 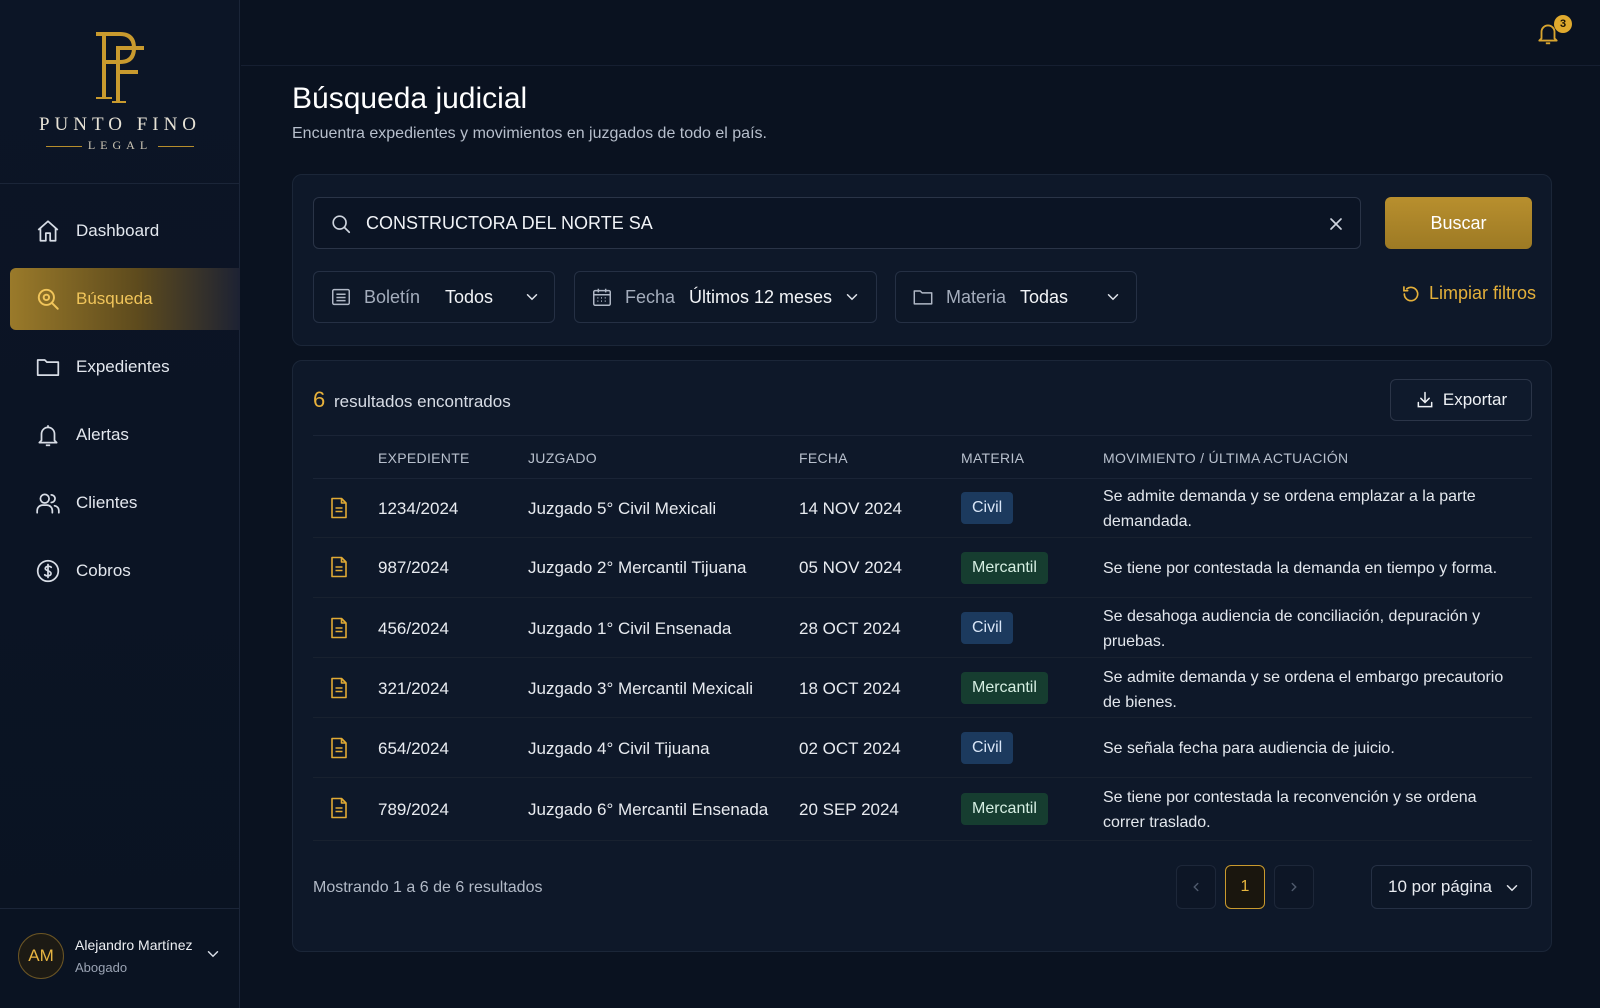 I want to click on previous-page-button, so click(x=1196, y=887).